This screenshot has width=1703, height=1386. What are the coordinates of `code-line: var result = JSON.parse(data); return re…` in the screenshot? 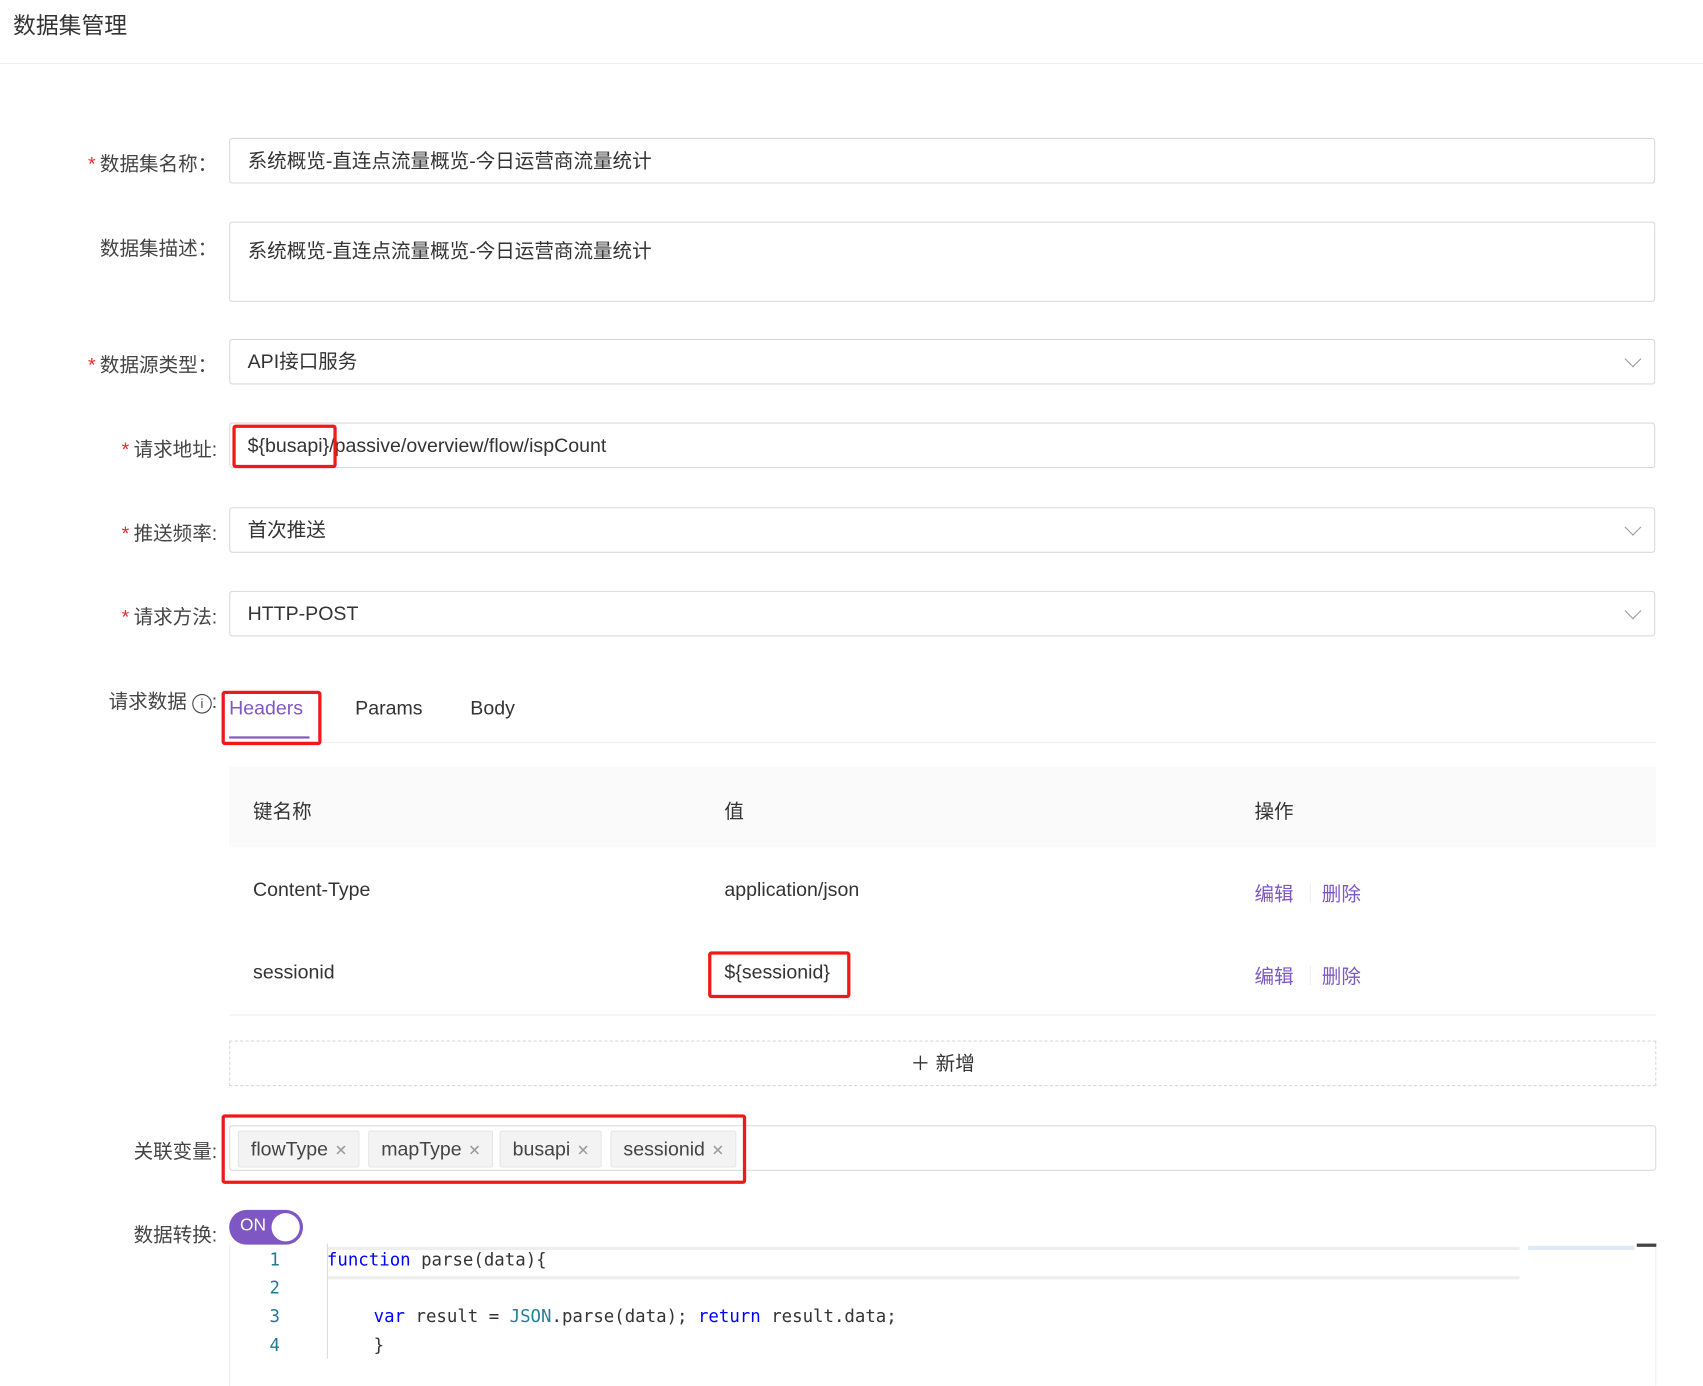 It's located at (635, 1316).